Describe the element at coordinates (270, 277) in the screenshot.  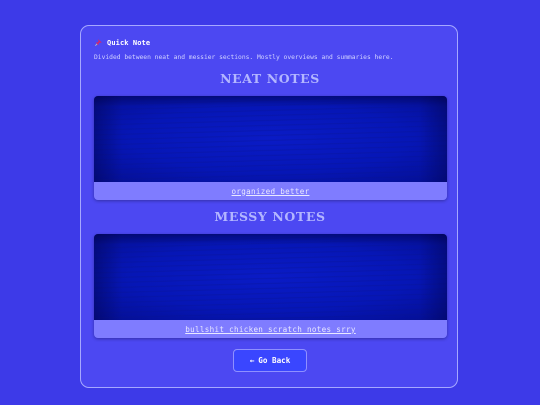
I see `messy-notes-image` at that location.